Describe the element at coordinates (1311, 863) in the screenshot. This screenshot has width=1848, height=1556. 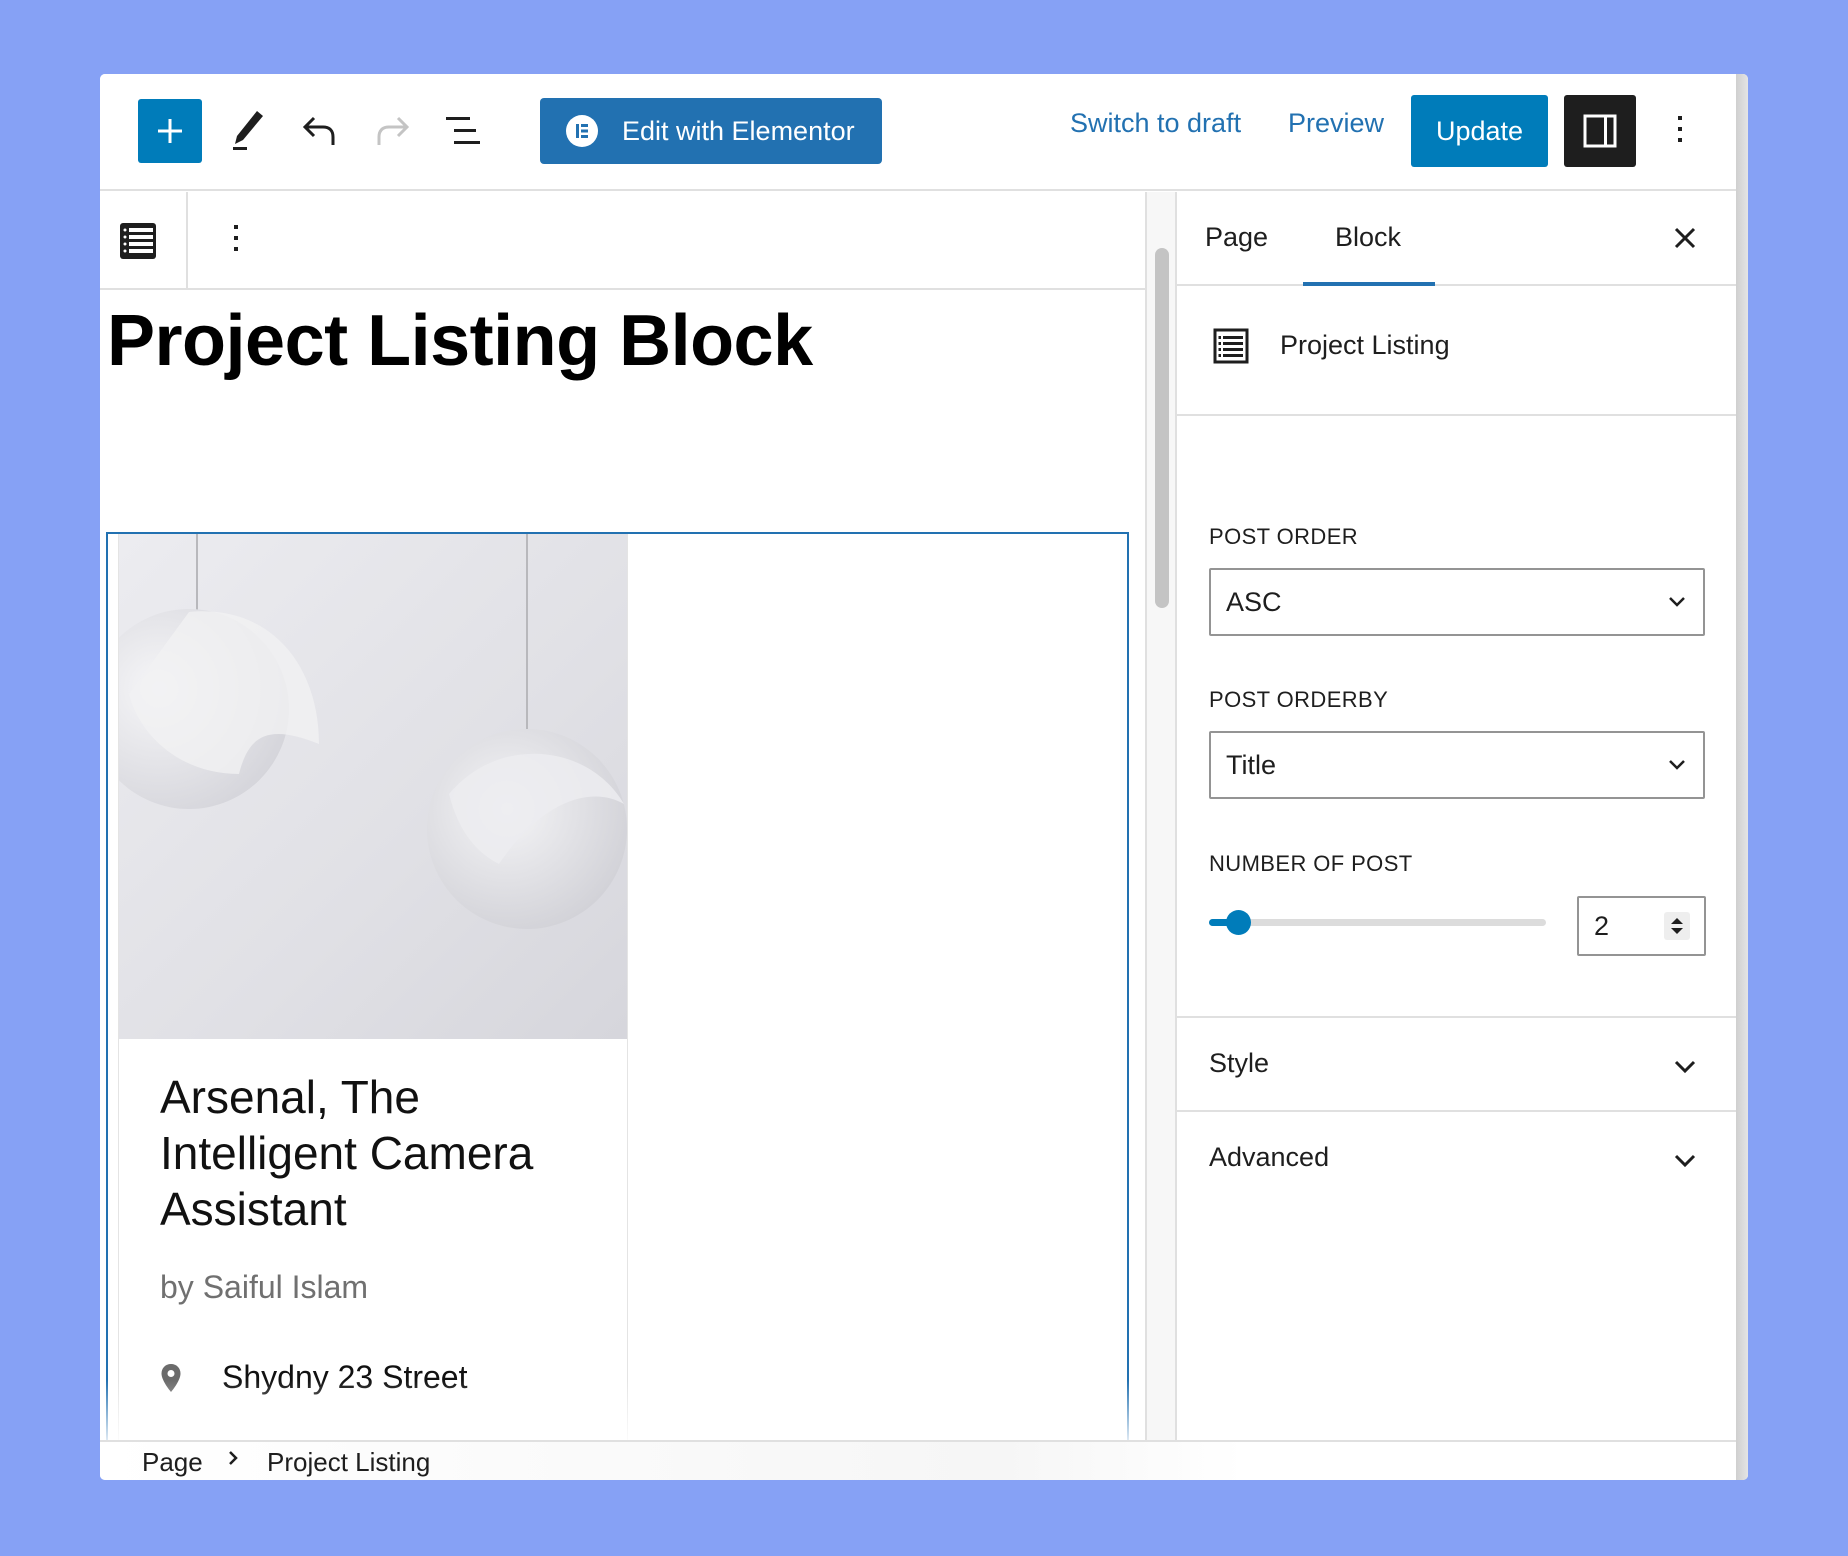
I see `number-of-post-label: Number of Post` at that location.